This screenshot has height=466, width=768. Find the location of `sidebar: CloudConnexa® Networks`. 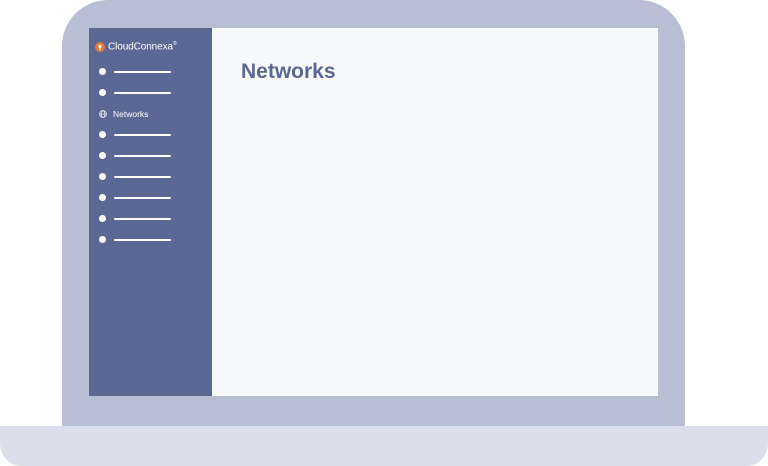

sidebar: CloudConnexa® Networks is located at coordinates (150, 212).